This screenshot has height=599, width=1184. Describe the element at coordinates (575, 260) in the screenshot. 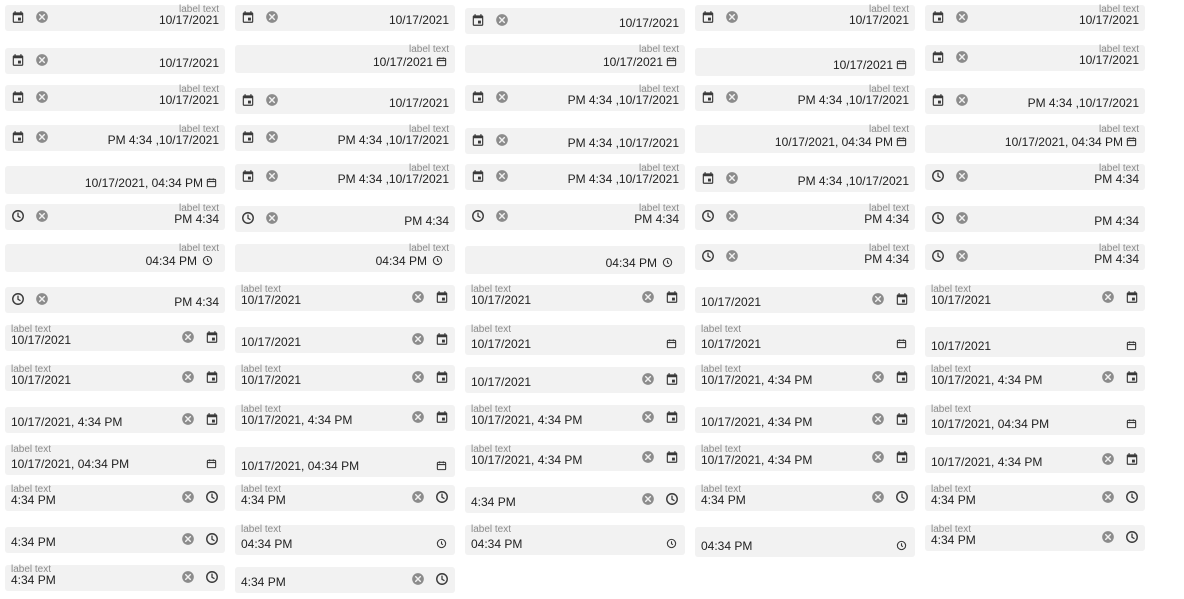

I see `time-picker-field: 04:34 PM` at that location.